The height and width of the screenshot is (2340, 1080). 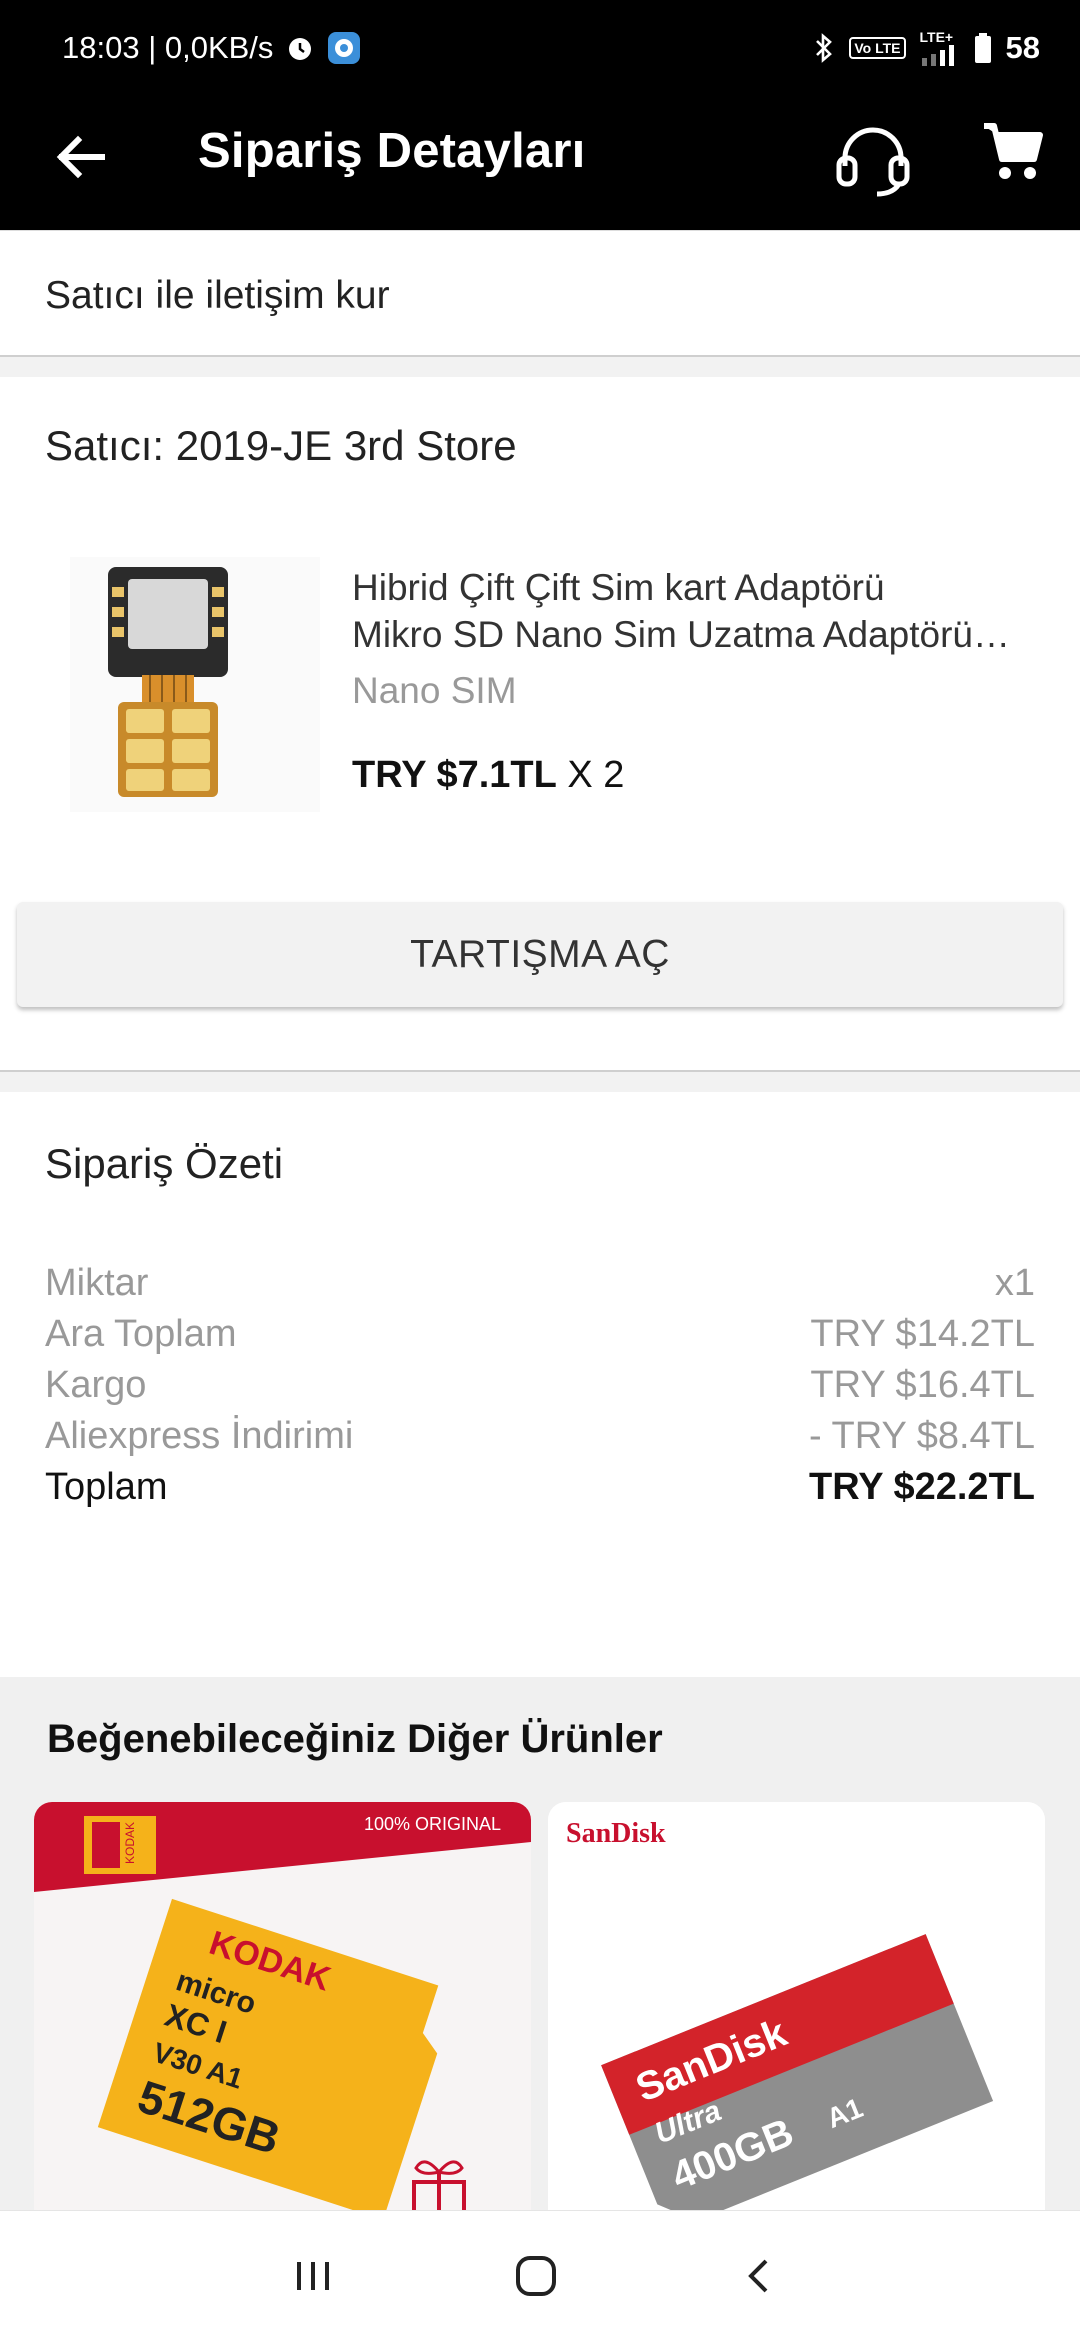 I want to click on status-left: 18:03 | 0,0KB/s, so click(x=211, y=48).